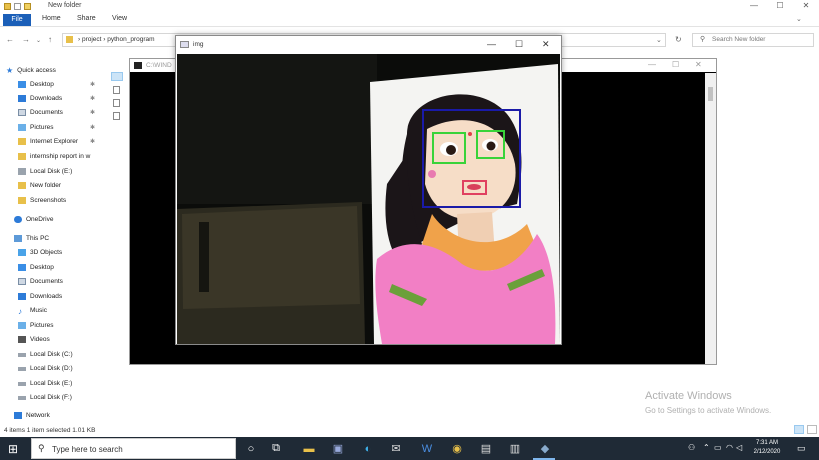  Describe the element at coordinates (35, 127) in the screenshot. I see `nav-item-pictures: Pictures` at that location.